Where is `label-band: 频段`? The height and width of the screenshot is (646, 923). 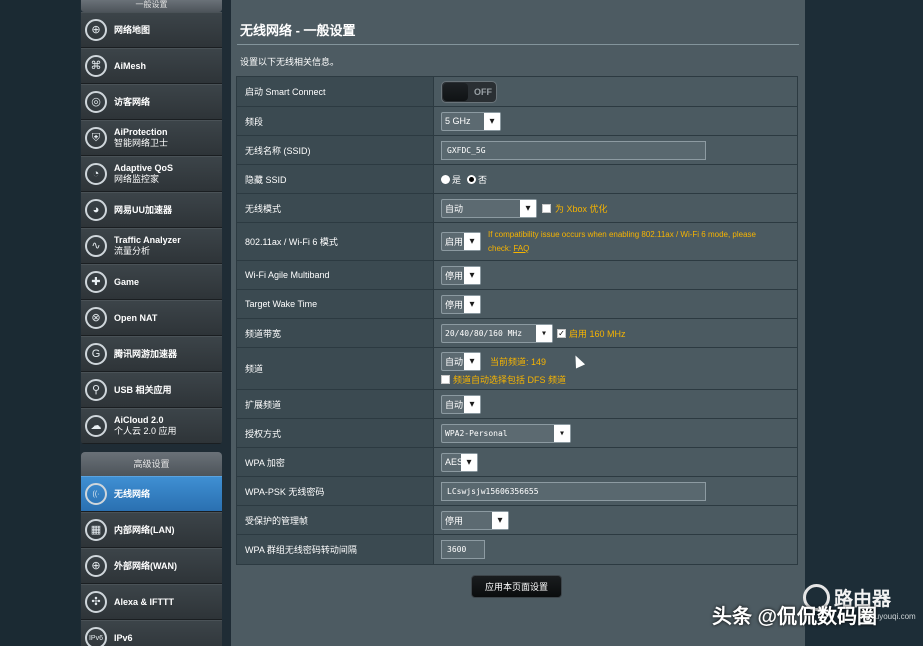
label-band: 频段 is located at coordinates (335, 121).